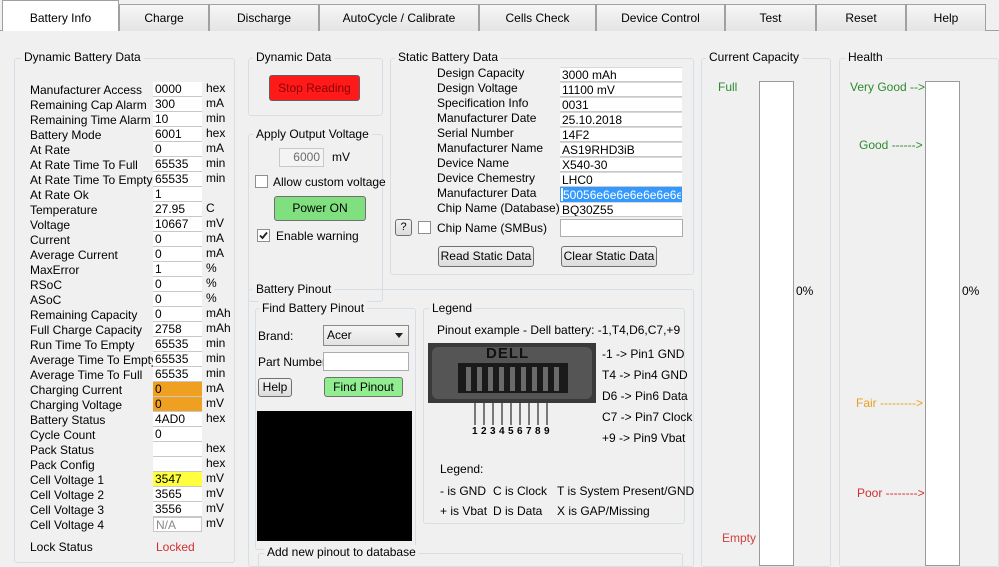  Describe the element at coordinates (86, 375) in the screenshot. I see `dyn-row-label: Average Time To Full` at that location.